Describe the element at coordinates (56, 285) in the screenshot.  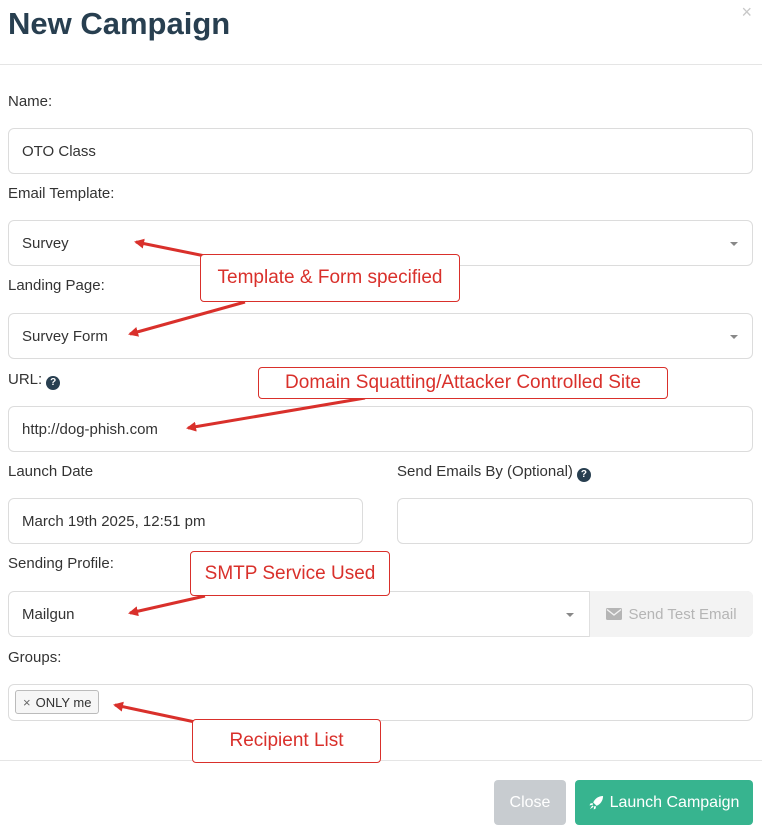
I see `landing-page-label: Landing Page:` at that location.